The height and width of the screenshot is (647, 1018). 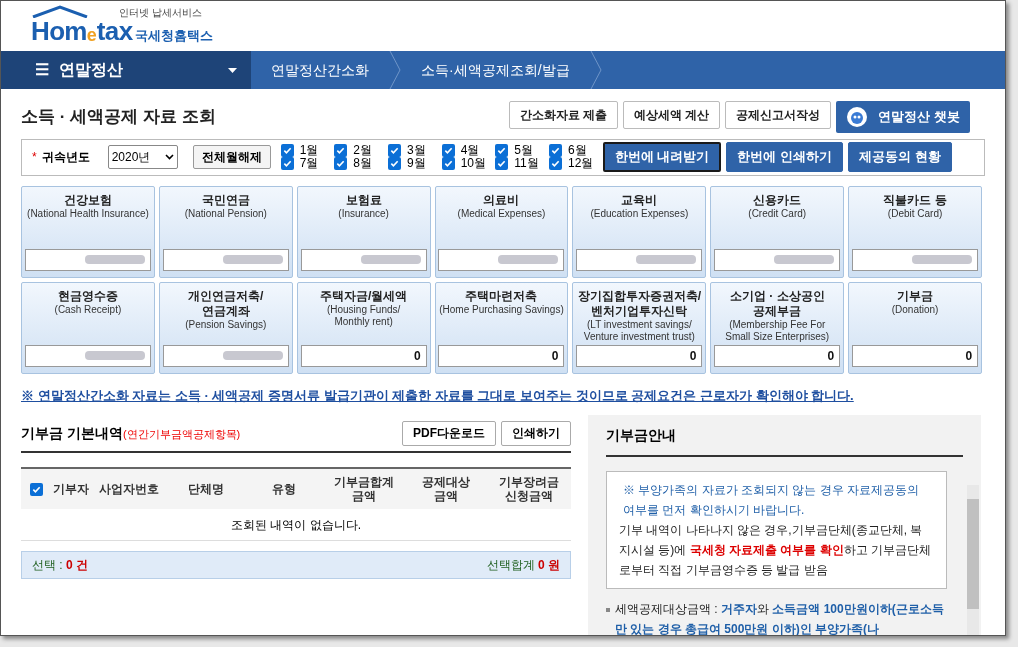 I want to click on guide-bullet: 세액공제대상금액 : 거주자와 소득금액 100만원이하(근로소득만 있는 경우 총급여 500만원 이하)인 부양가족(나, so click(x=780, y=618).